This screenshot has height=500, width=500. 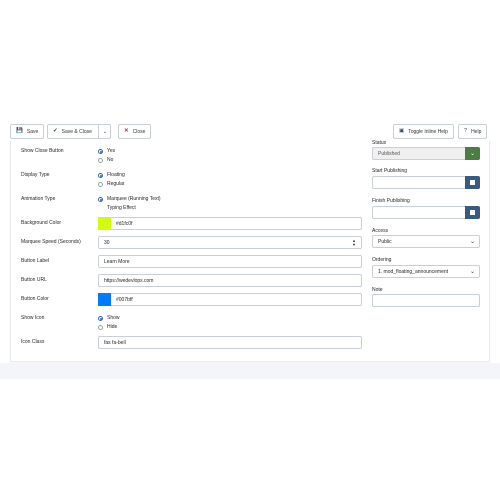 What do you see at coordinates (115, 342) in the screenshot?
I see `icon-class-value: fas fa-bell` at bounding box center [115, 342].